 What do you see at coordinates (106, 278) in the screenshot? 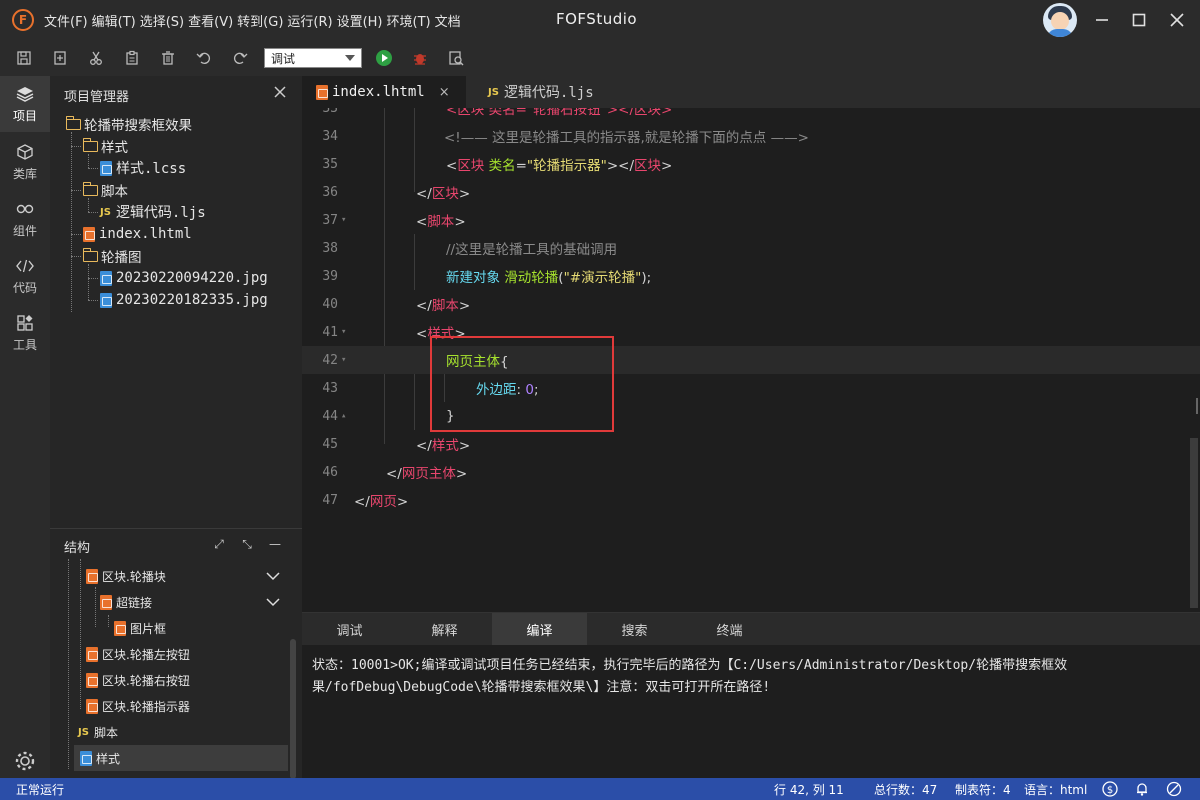
I see `image-file-icon` at bounding box center [106, 278].